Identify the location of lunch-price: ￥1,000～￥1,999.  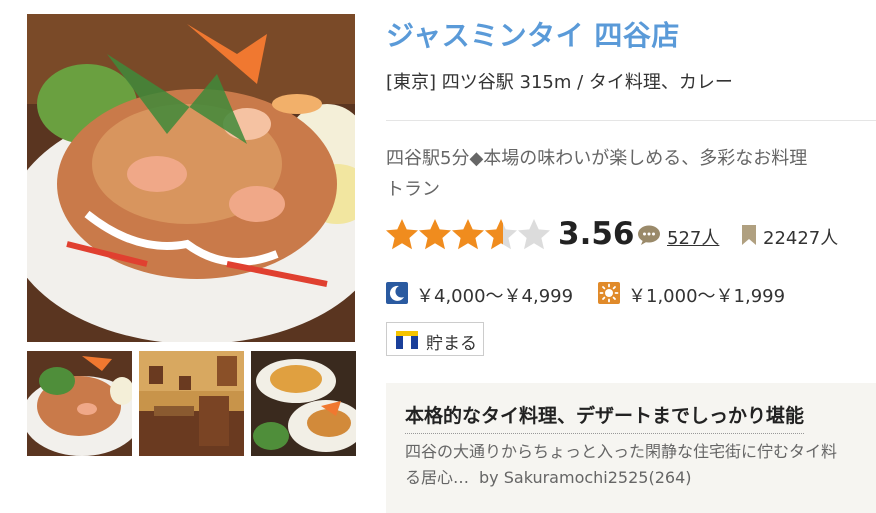
(707, 296).